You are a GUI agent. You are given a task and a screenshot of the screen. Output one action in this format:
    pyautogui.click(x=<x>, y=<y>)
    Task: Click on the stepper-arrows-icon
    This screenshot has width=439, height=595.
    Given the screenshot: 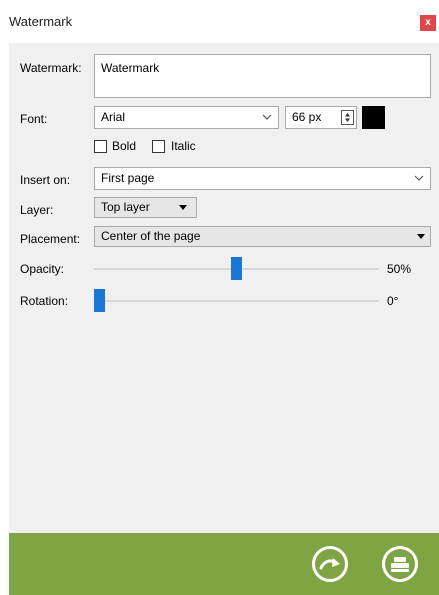 What is the action you would take?
    pyautogui.click(x=347, y=117)
    